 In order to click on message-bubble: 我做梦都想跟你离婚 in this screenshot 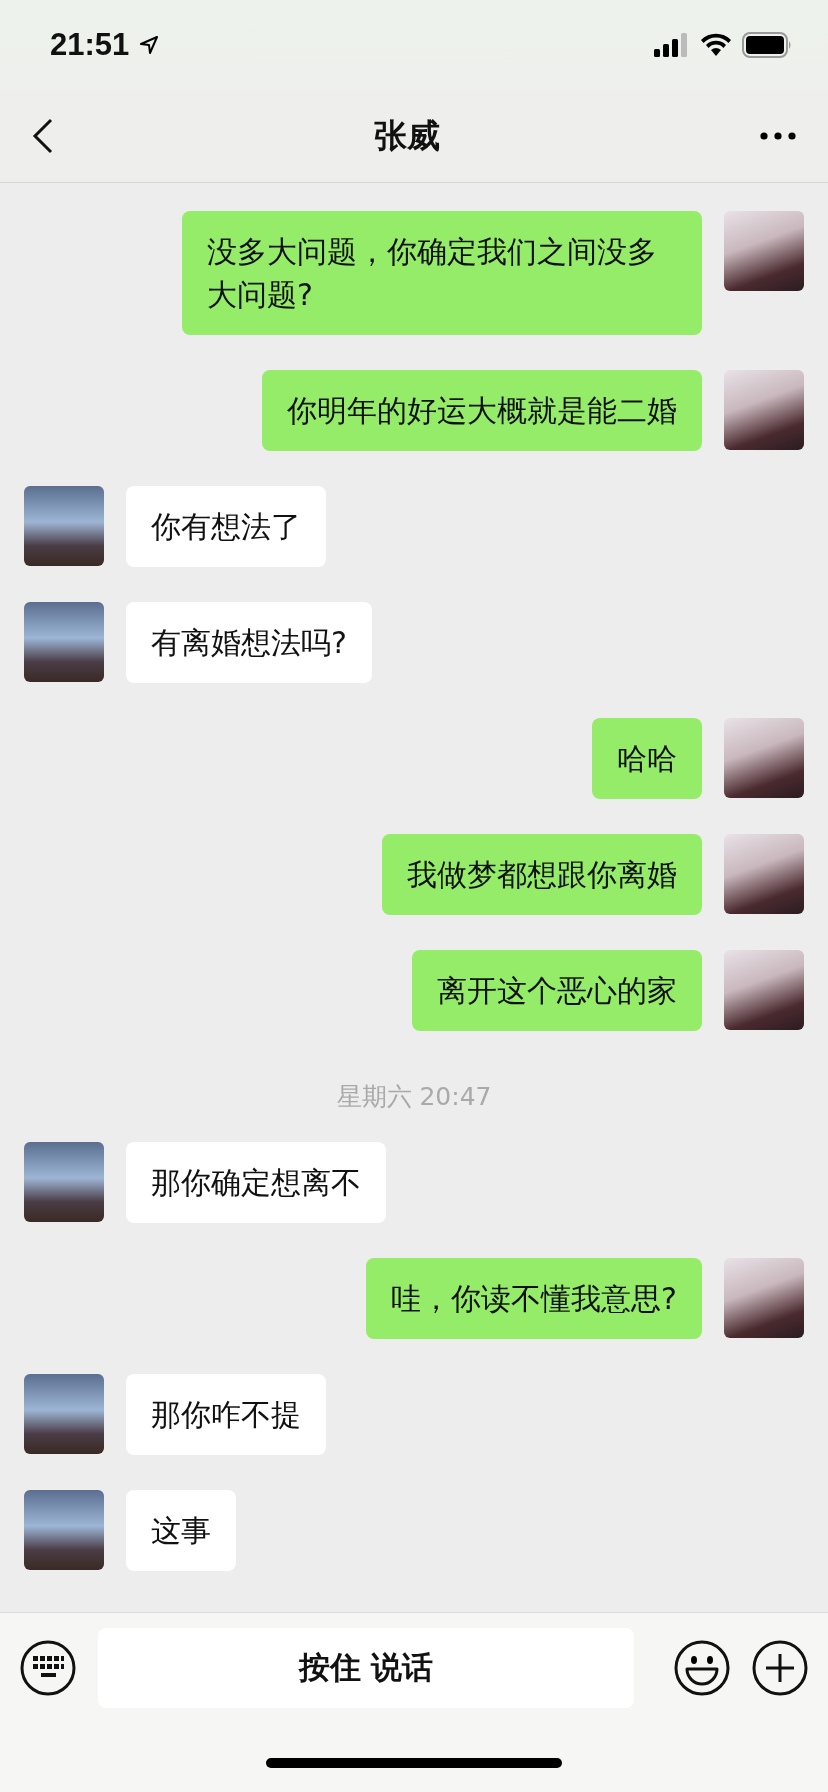, I will do `click(542, 874)`.